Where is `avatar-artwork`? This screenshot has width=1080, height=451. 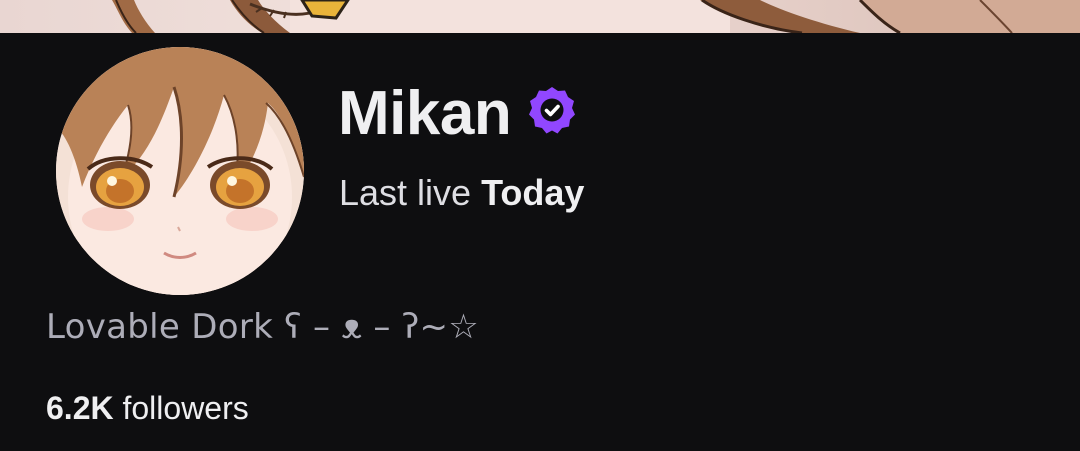
avatar-artwork is located at coordinates (180, 171).